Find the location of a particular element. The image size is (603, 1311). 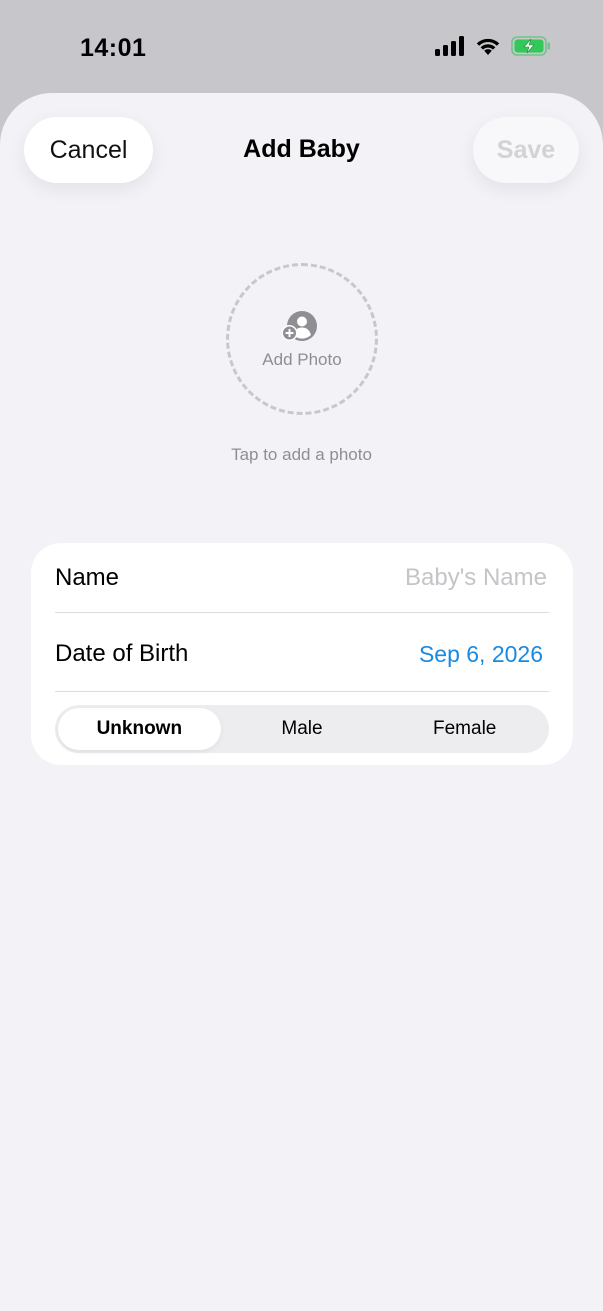

battery-charging-icon is located at coordinates (531, 46).